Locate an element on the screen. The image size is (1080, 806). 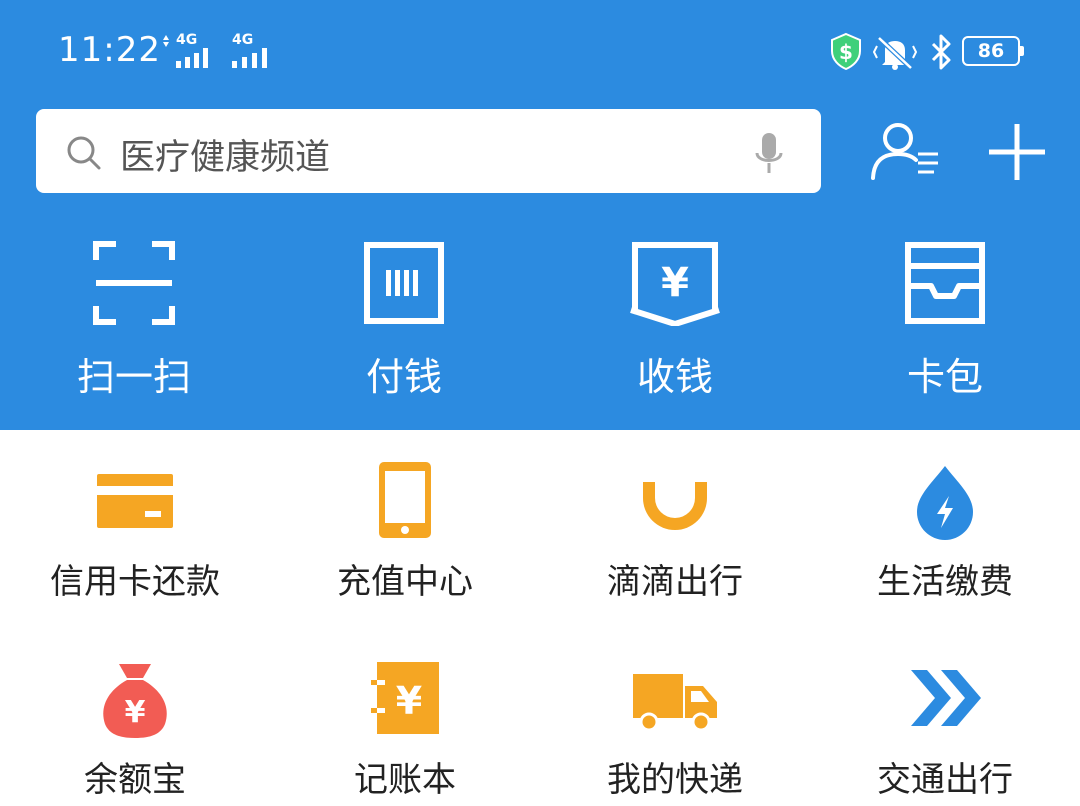
quick-action-scan: 扫一扫 is located at coordinates (134, 320).